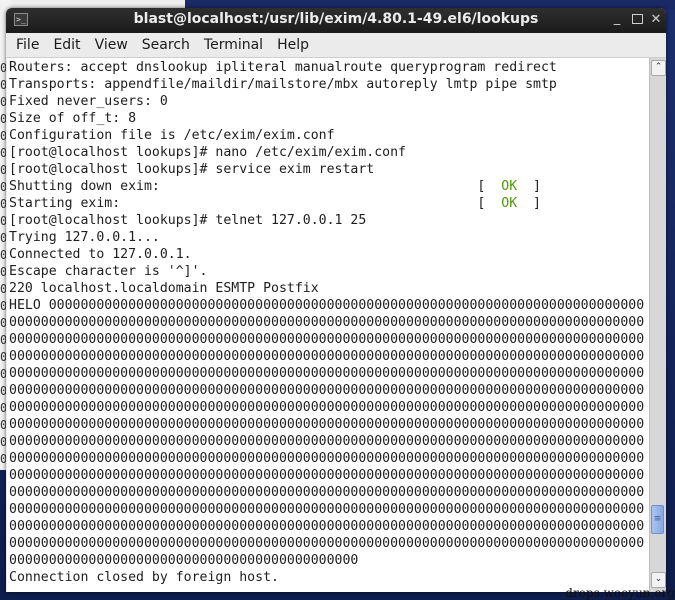 Image resolution: width=675 pixels, height=600 pixels. What do you see at coordinates (111, 45) in the screenshot?
I see `menu-view: View` at bounding box center [111, 45].